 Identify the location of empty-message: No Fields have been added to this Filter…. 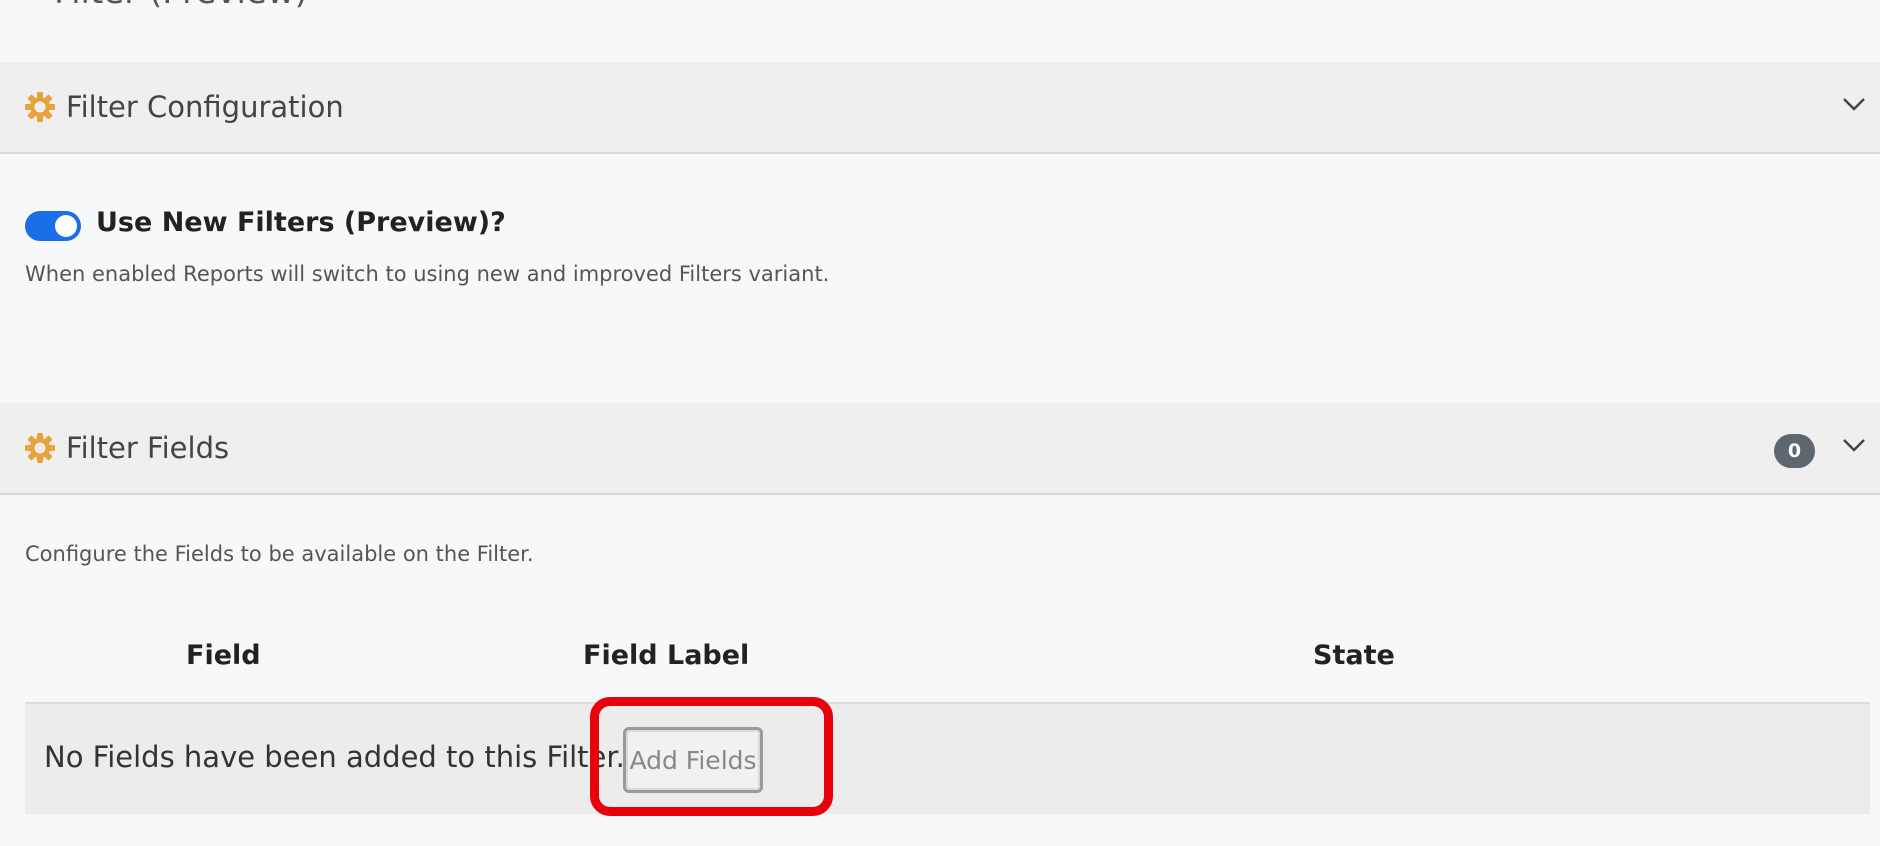
(334, 757).